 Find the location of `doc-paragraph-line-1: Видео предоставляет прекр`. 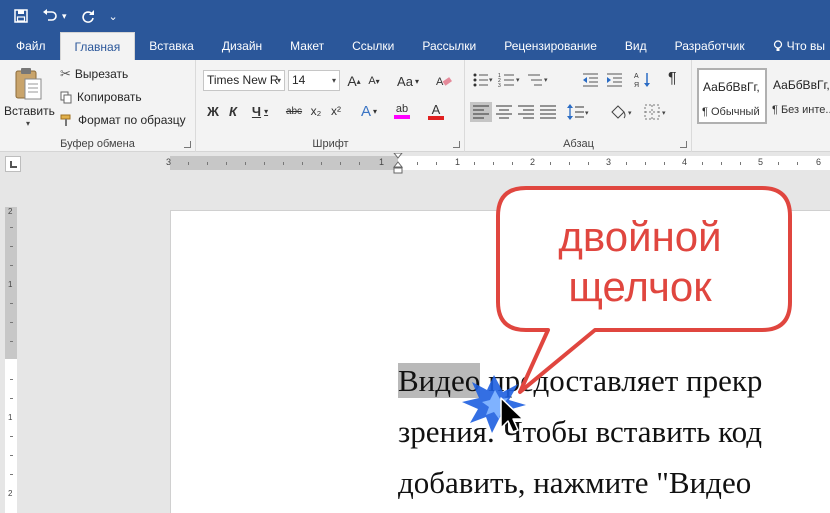

doc-paragraph-line-1: Видео предоставляет прекр is located at coordinates (580, 381).